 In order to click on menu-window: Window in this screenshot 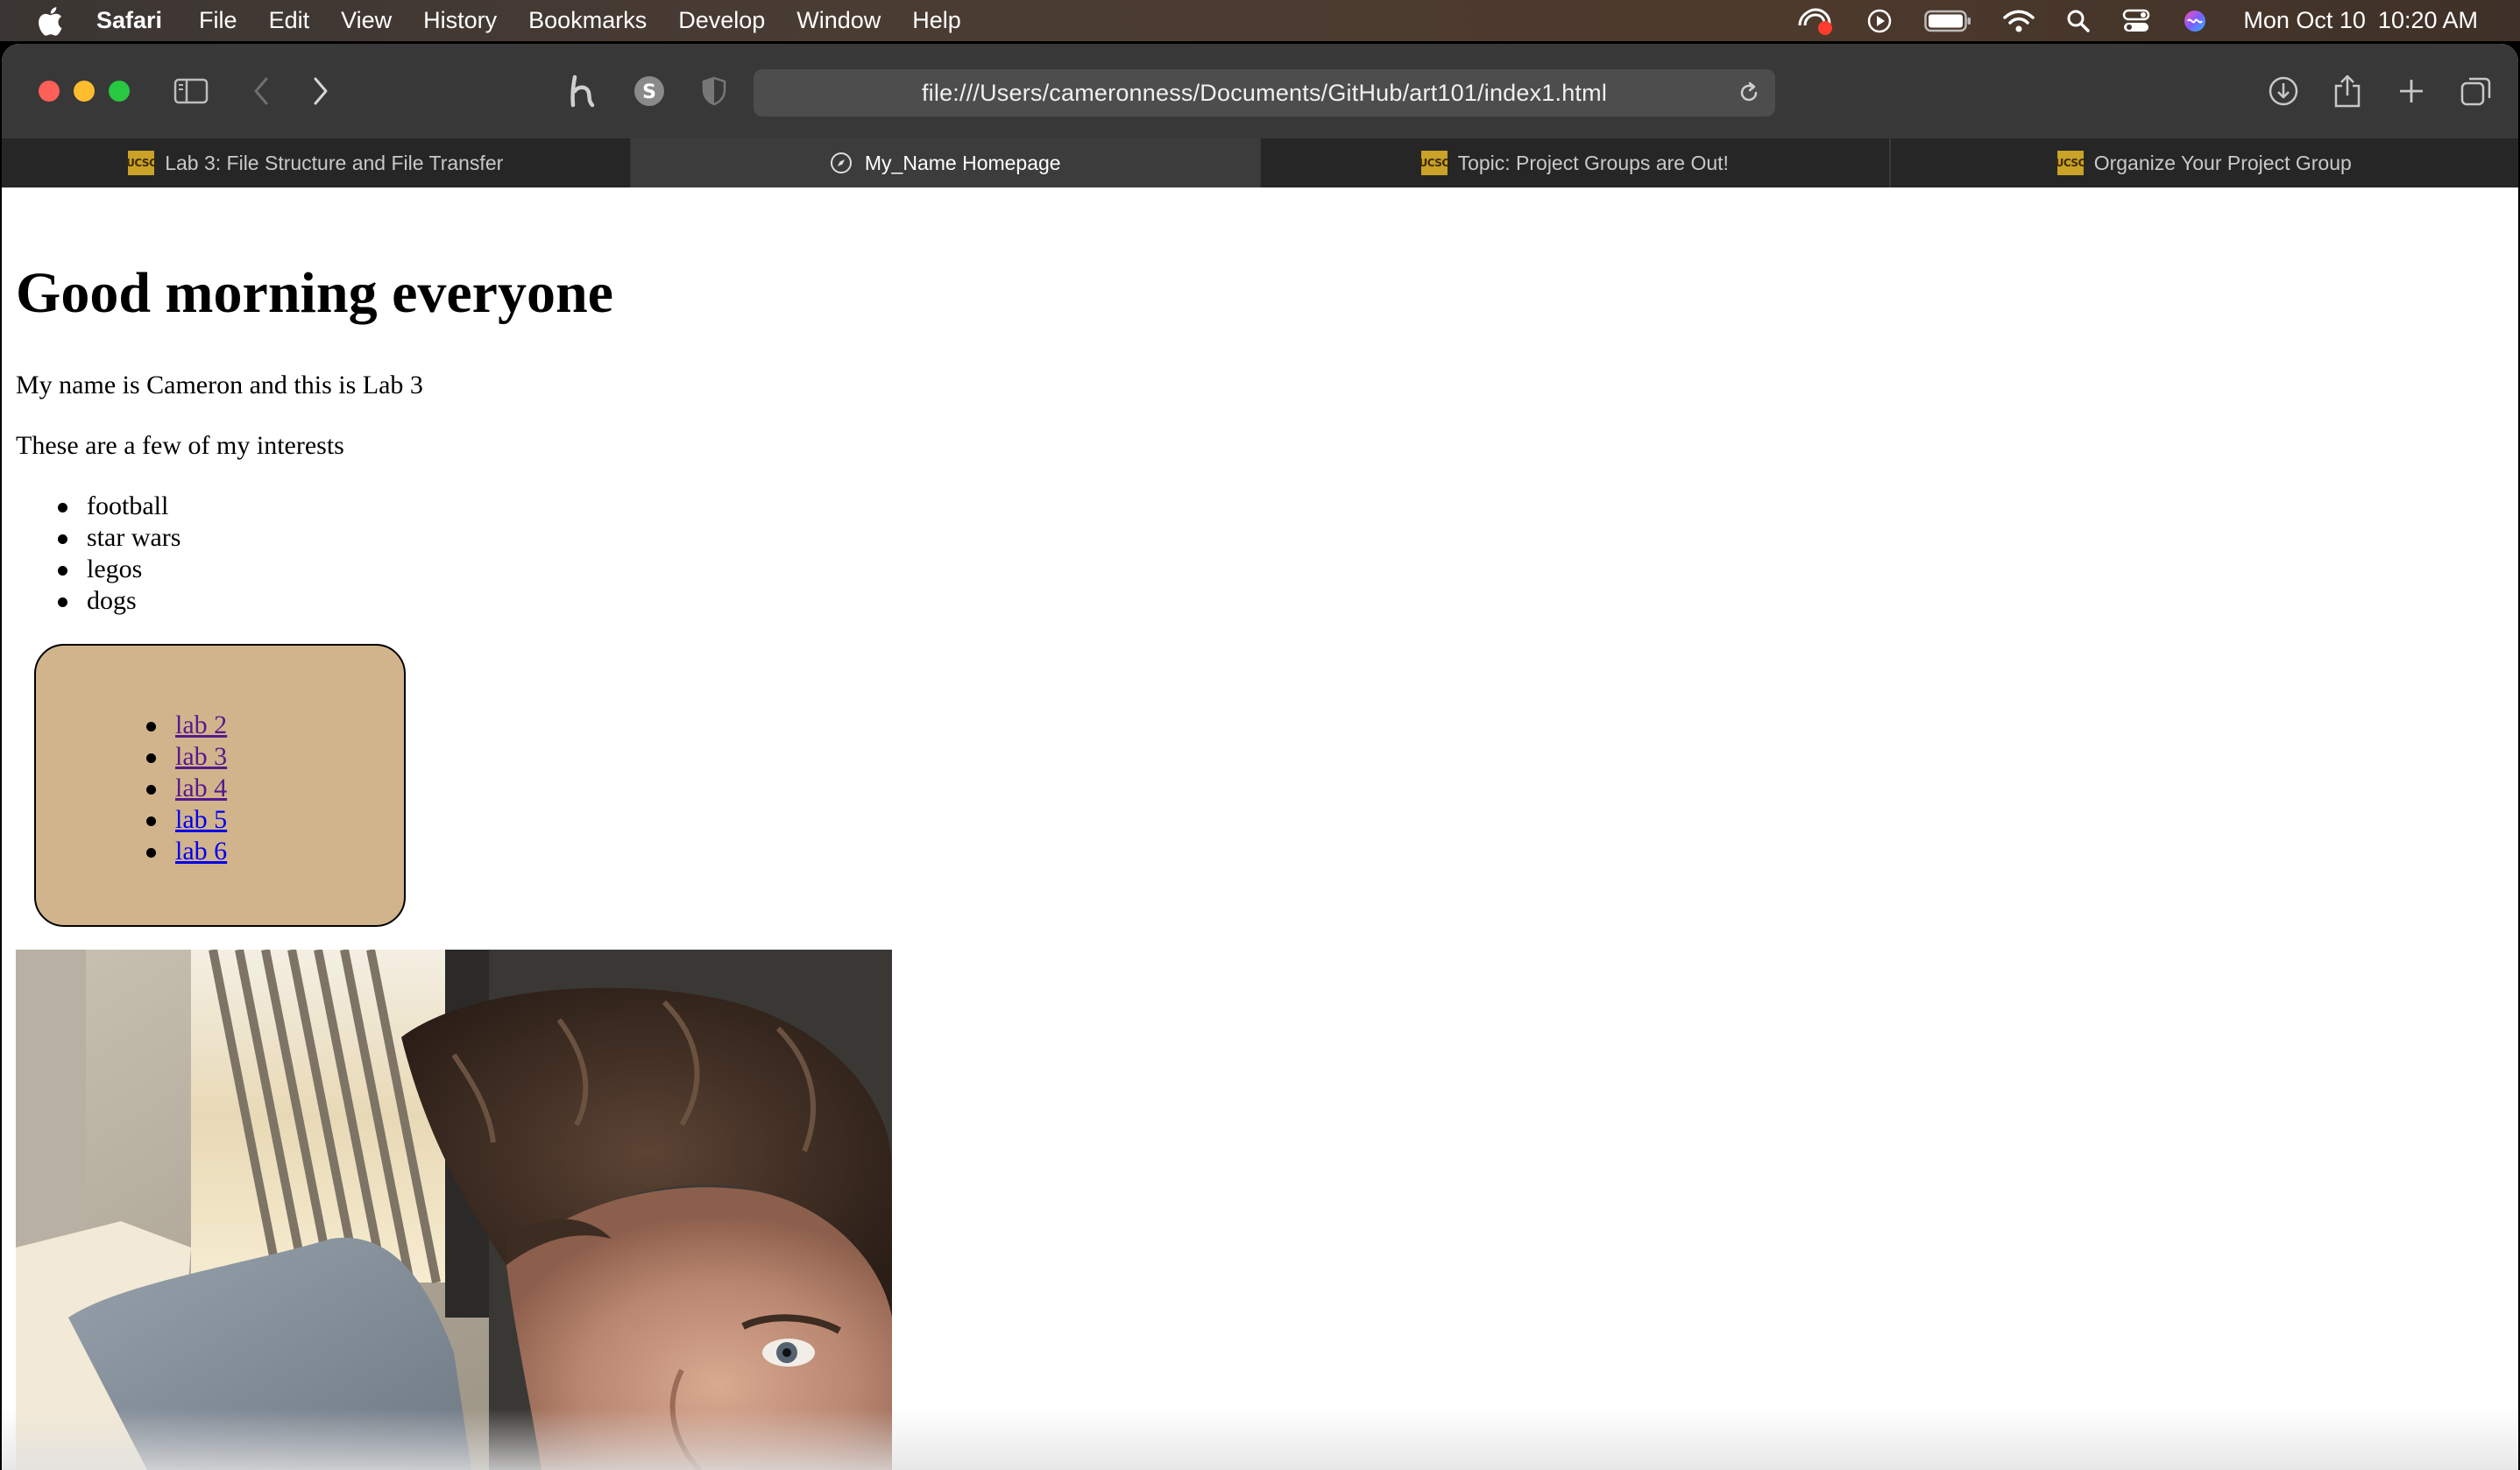, I will do `click(838, 20)`.